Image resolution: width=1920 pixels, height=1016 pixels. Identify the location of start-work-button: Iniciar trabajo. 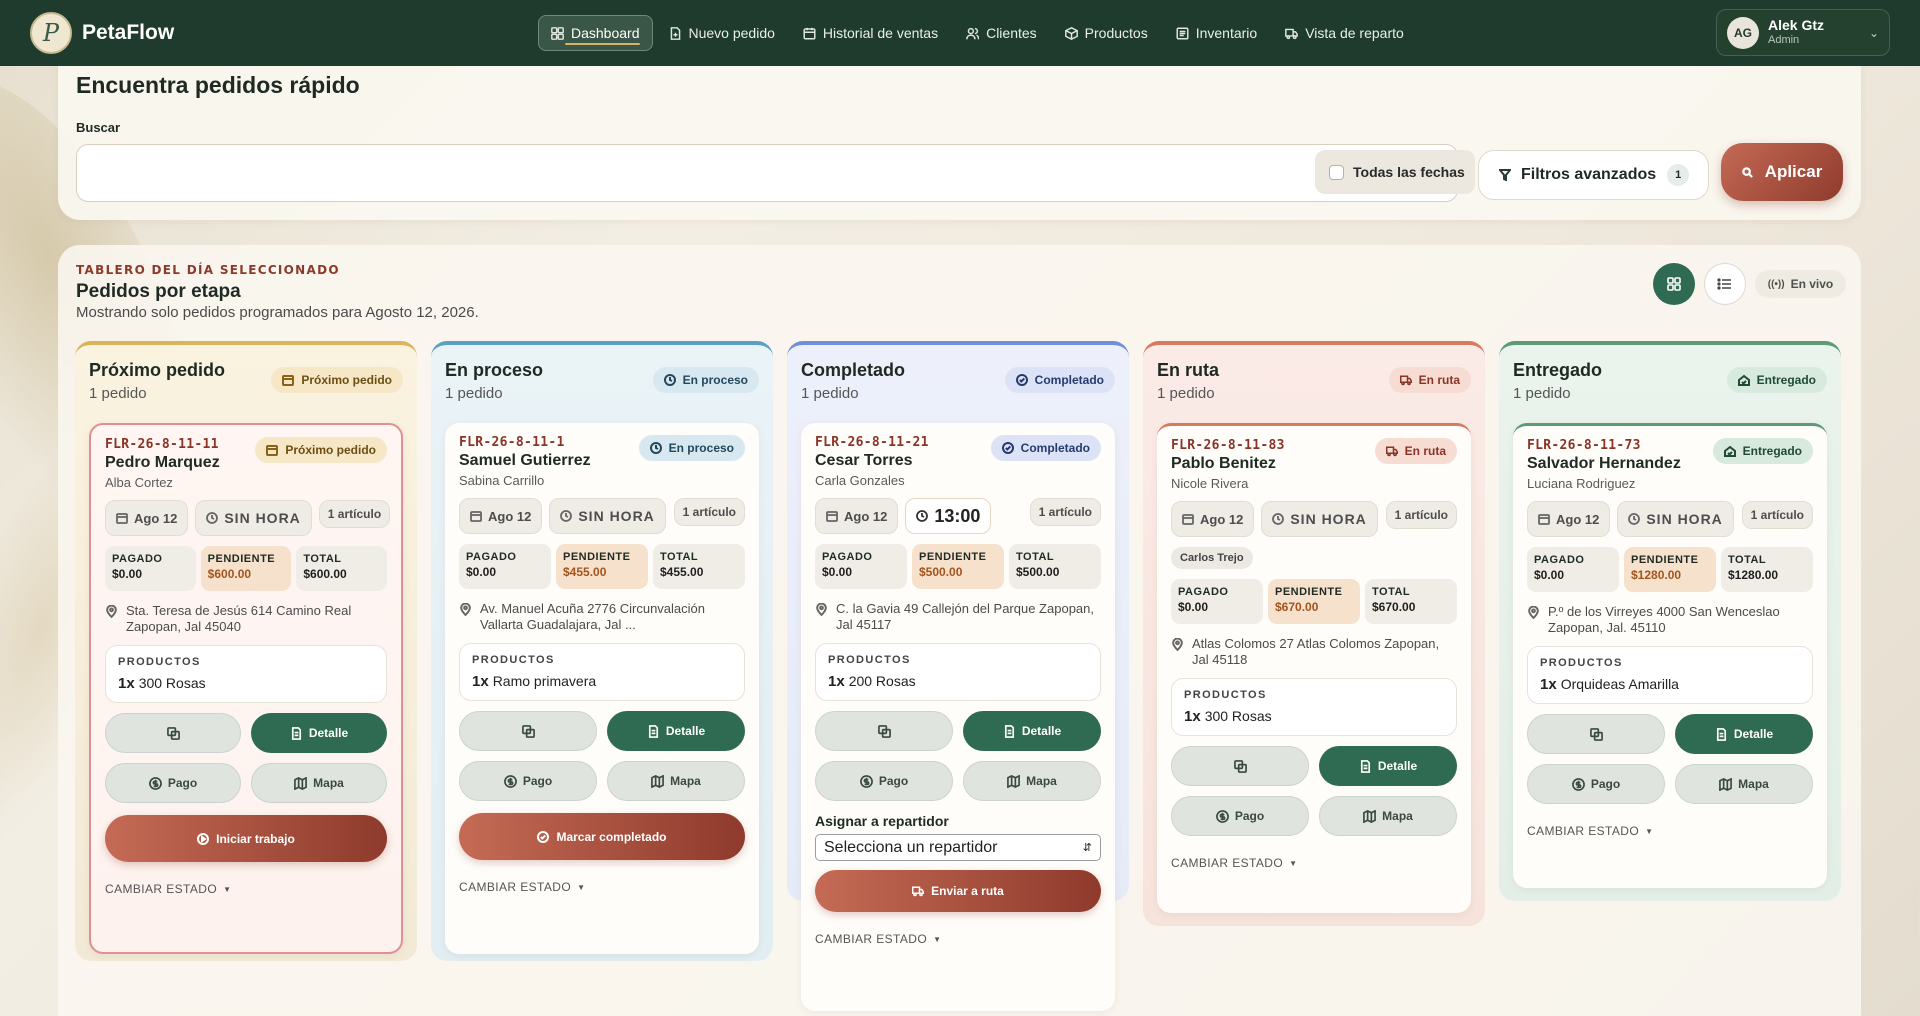
(246, 838).